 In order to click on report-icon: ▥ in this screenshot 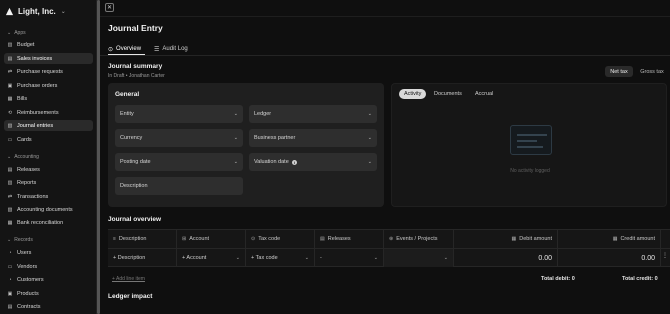, I will do `click(10, 182)`.